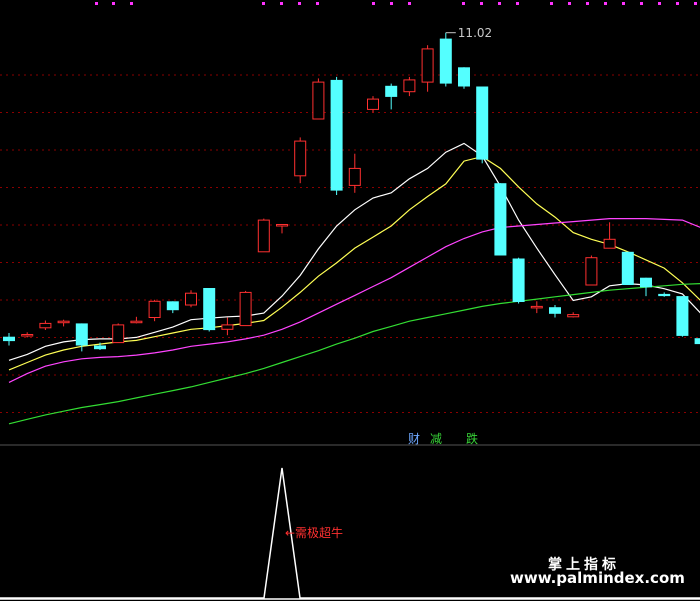 The height and width of the screenshot is (601, 700). What do you see at coordinates (436, 439) in the screenshot?
I see `tag-jian: 减` at bounding box center [436, 439].